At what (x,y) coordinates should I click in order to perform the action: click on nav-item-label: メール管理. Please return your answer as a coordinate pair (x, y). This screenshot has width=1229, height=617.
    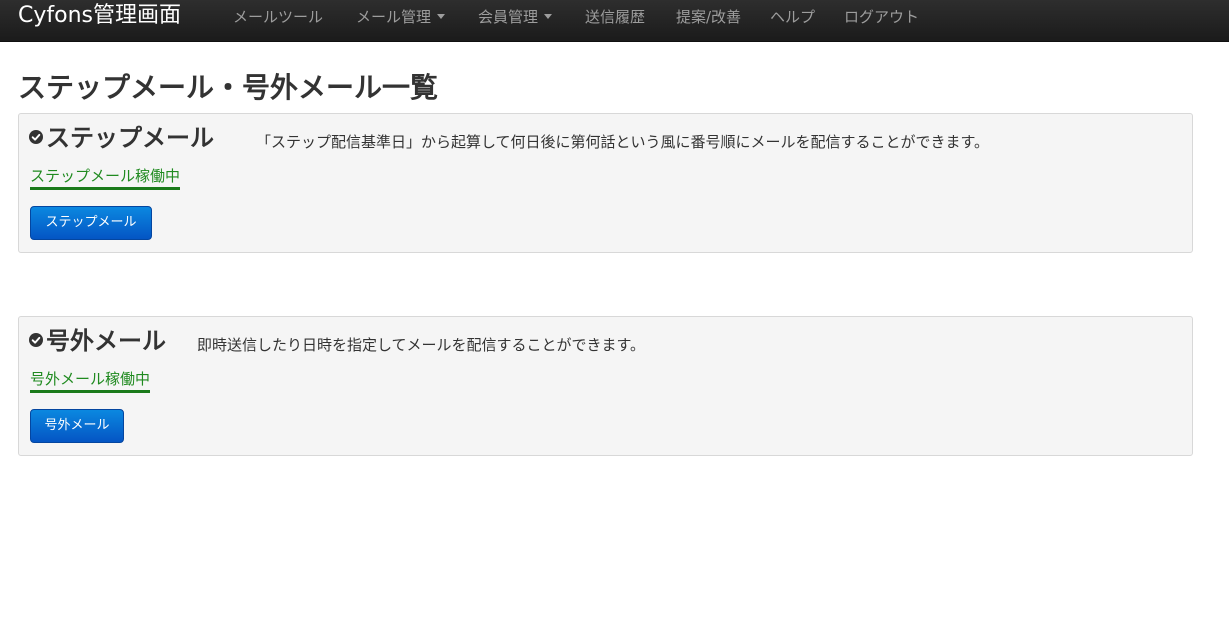
    Looking at the image, I should click on (394, 17).